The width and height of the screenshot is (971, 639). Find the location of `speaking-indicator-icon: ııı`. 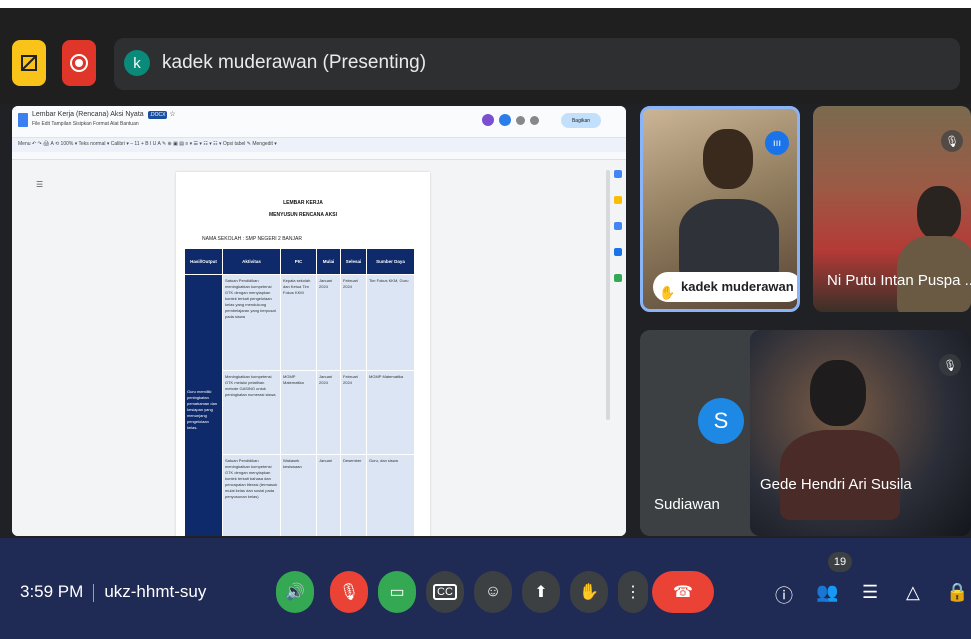

speaking-indicator-icon: ııı is located at coordinates (777, 143).